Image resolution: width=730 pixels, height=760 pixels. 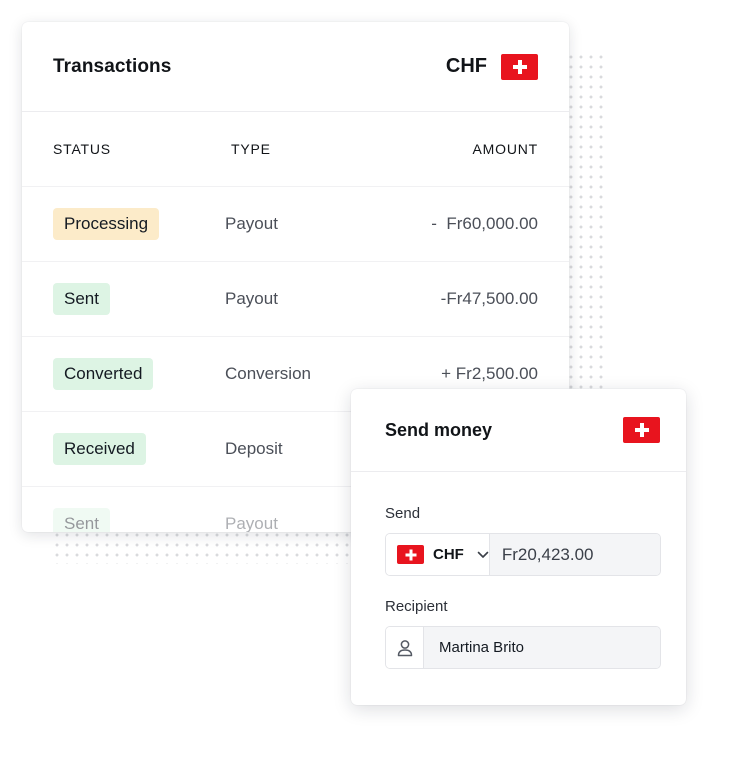 I want to click on transaction-amount: + Fr2,500.00, so click(x=489, y=373).